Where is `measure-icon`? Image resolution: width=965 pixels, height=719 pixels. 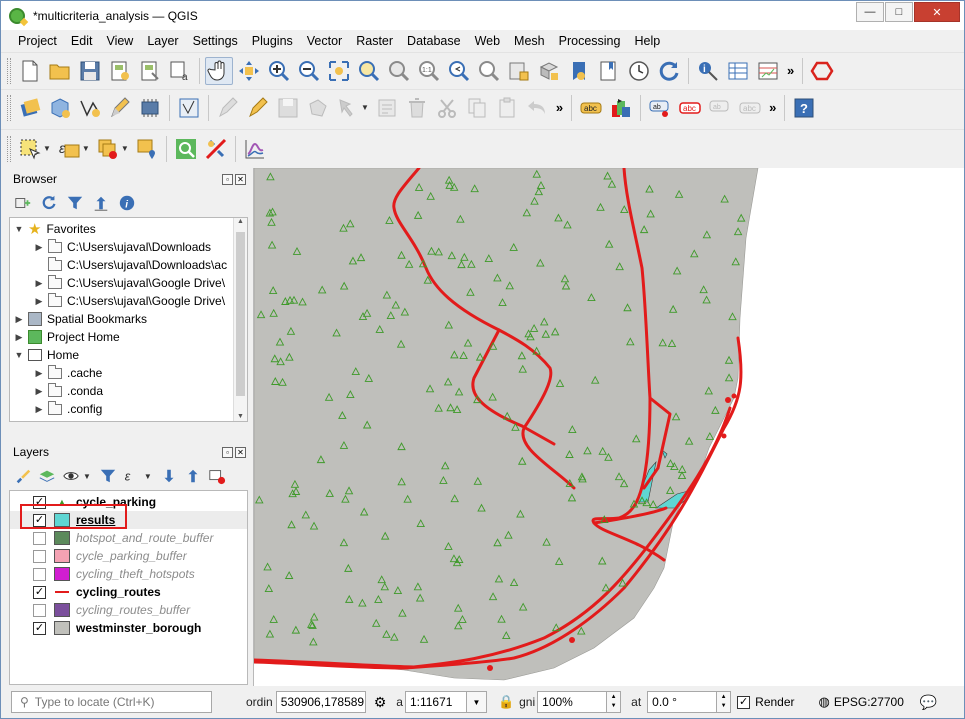
measure-icon is located at coordinates (822, 71).